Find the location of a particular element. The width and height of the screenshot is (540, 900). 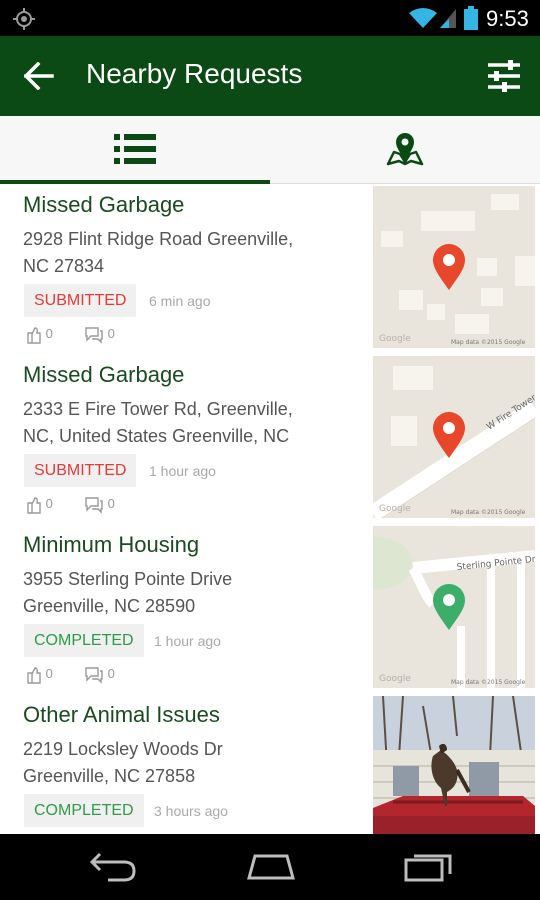

nav-home-icon is located at coordinates (271, 866).